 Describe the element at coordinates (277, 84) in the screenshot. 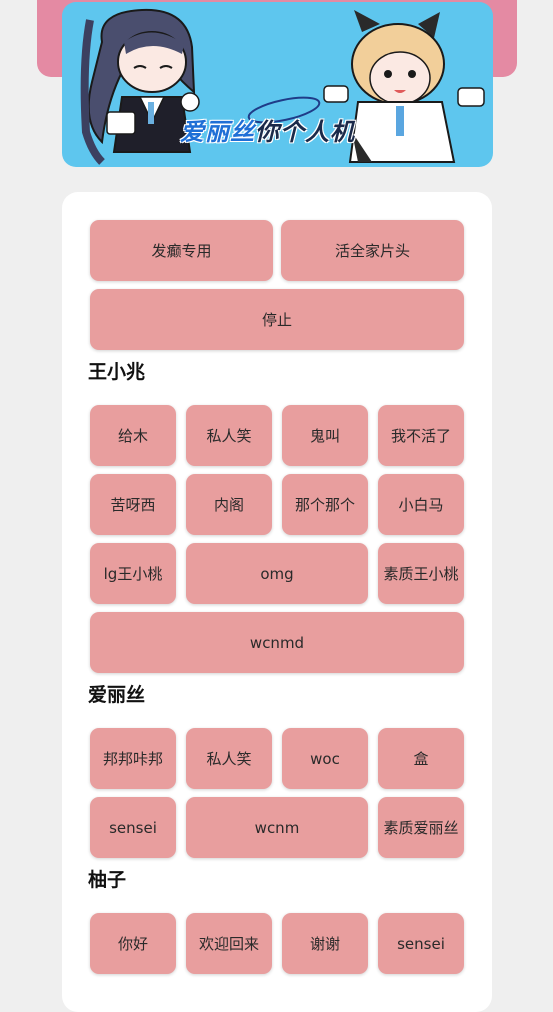

I see `header-banner: 爱丽丝你个人机` at that location.